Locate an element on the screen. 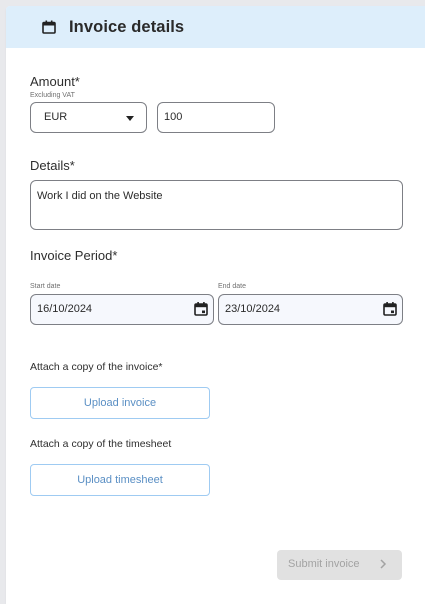 This screenshot has width=425, height=604. calendar-icon is located at coordinates (49, 27).